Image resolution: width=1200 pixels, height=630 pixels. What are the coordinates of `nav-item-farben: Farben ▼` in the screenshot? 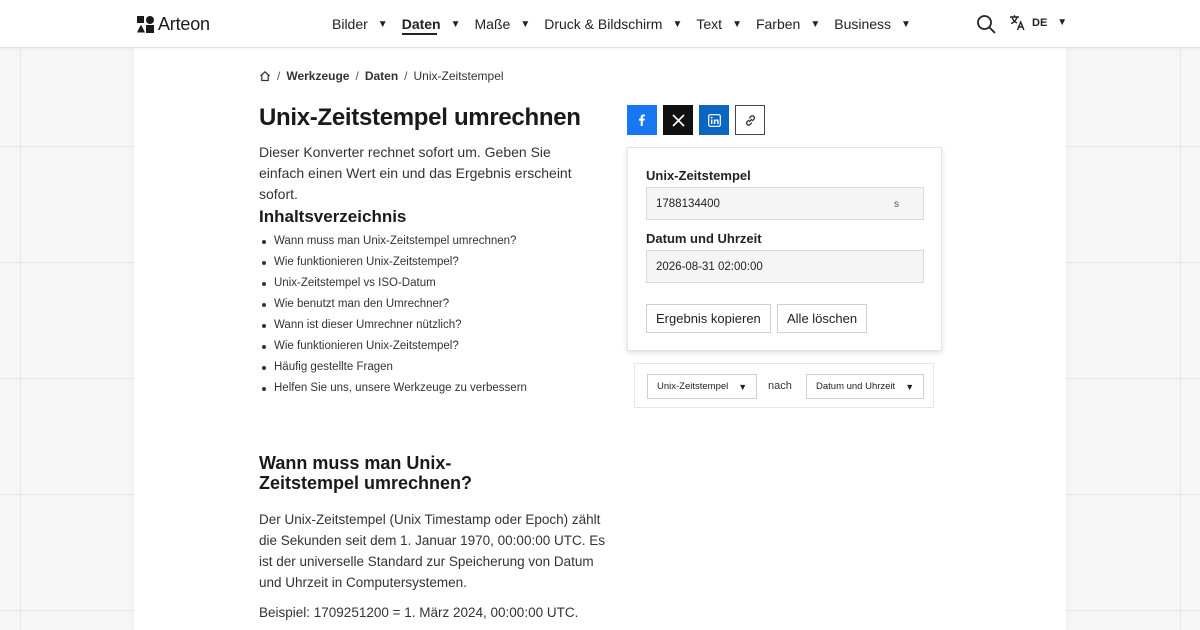 It's located at (788, 24).